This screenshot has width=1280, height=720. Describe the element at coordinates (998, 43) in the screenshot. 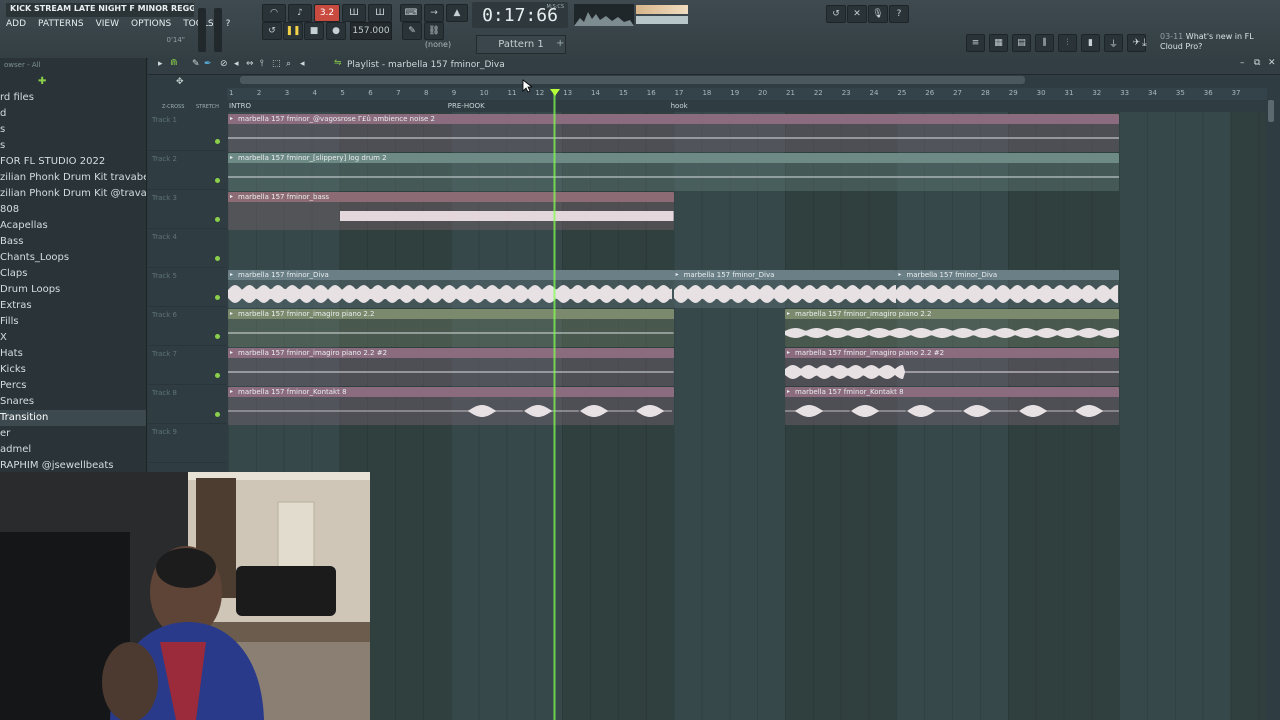

I see `channel-rack-icon: ▦` at that location.